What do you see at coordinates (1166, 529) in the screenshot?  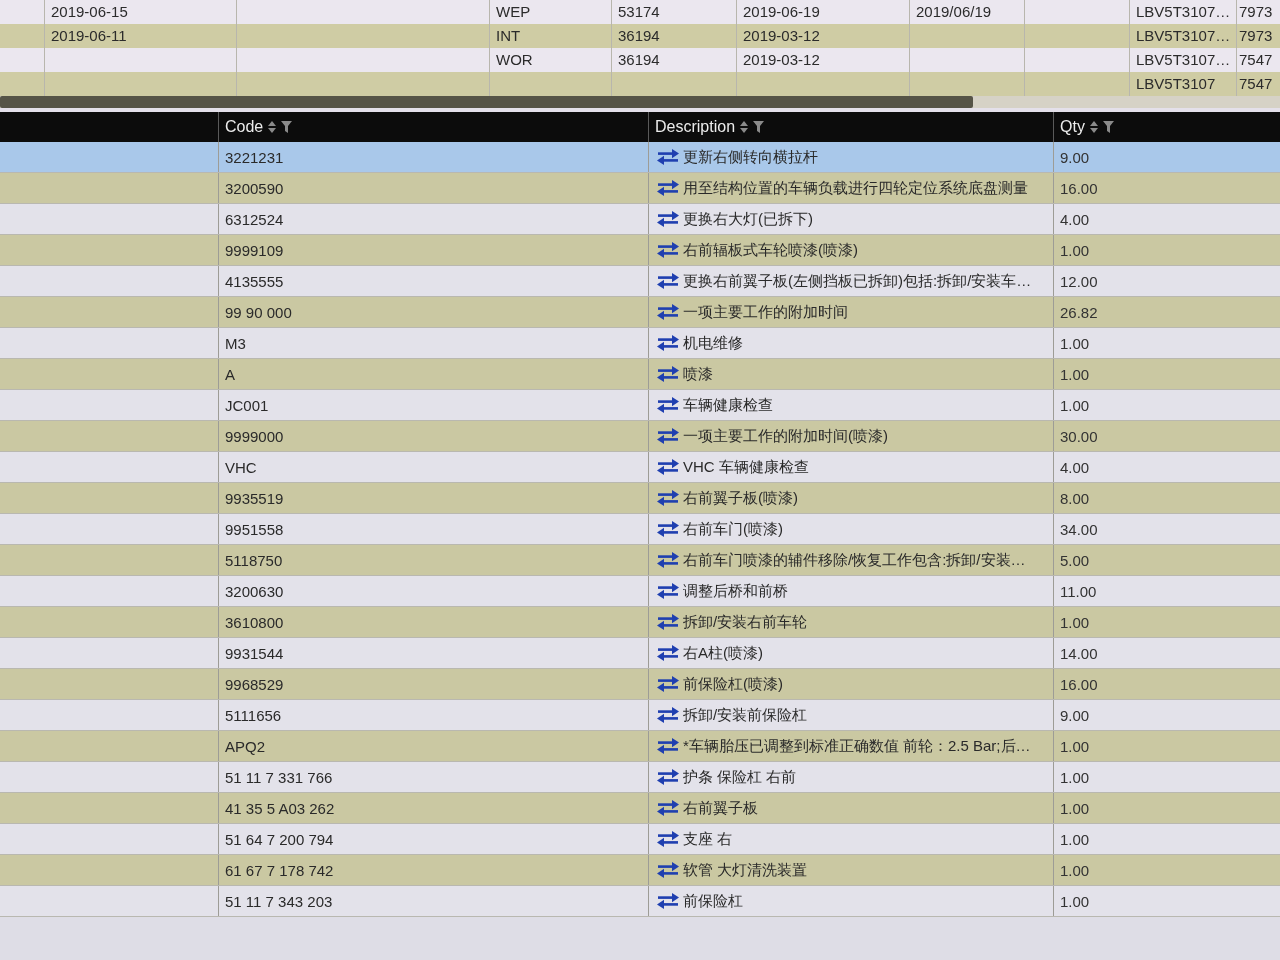 I see `qty-cell: 34.00` at bounding box center [1166, 529].